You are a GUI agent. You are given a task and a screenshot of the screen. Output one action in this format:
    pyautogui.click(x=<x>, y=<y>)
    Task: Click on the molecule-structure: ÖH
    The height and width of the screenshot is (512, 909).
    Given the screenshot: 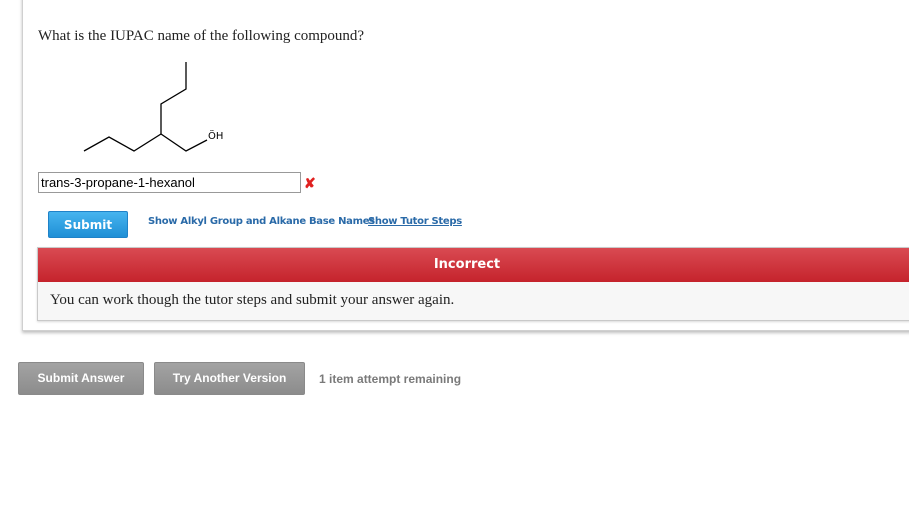 What is the action you would take?
    pyautogui.click(x=153, y=107)
    